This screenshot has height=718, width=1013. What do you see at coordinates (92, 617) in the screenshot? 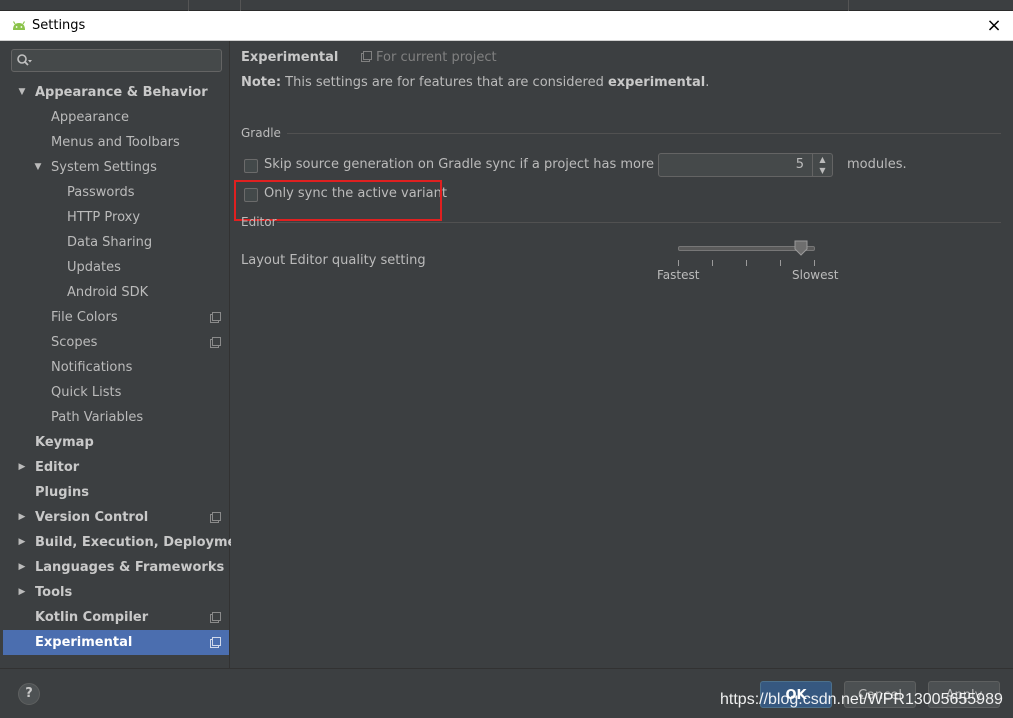
I see `sidebar-item-label: Kotlin Compiler` at bounding box center [92, 617].